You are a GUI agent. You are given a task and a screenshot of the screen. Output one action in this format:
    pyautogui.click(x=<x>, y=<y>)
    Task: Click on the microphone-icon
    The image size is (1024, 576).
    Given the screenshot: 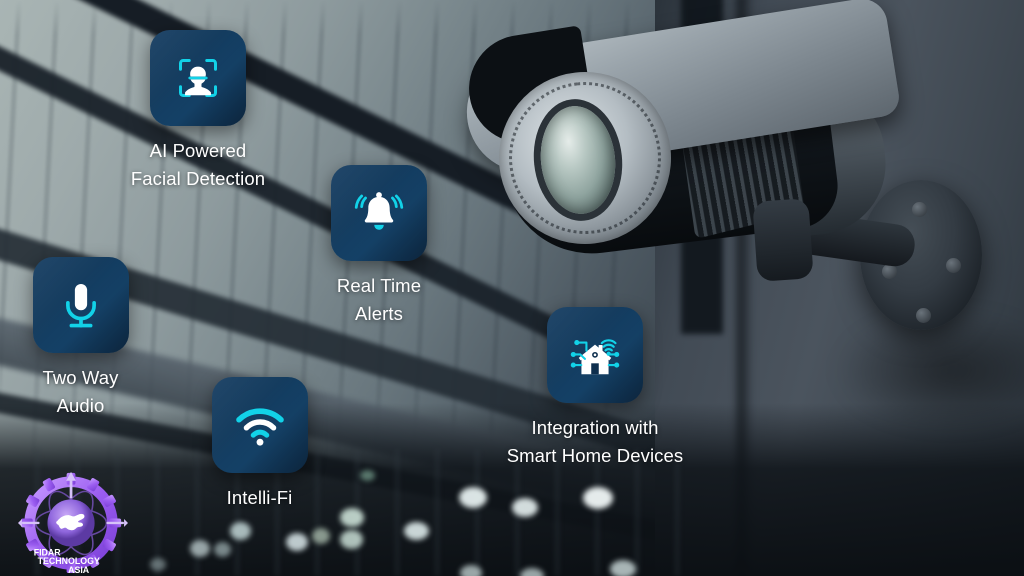 What is the action you would take?
    pyautogui.click(x=80, y=306)
    